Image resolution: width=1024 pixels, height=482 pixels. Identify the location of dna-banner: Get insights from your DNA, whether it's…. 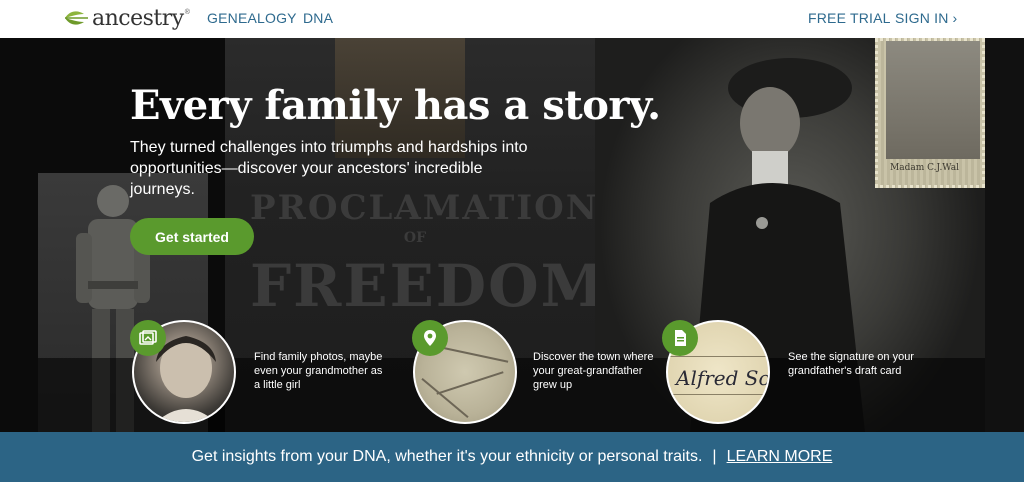
(512, 457).